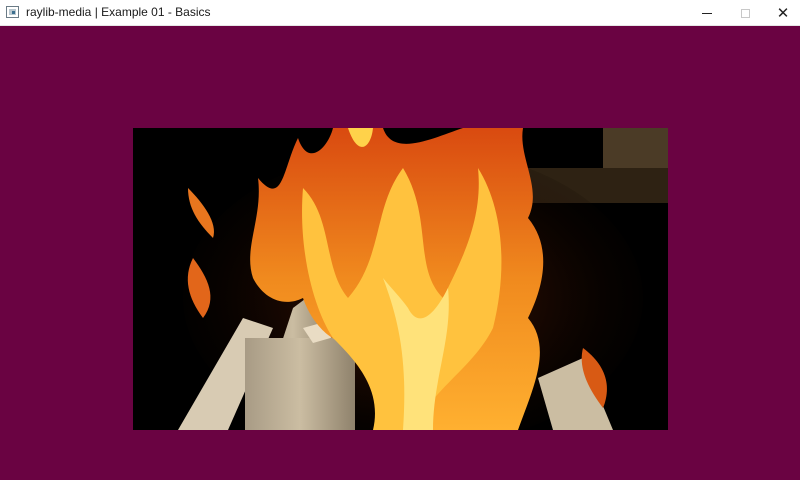 Image resolution: width=800 pixels, height=480 pixels. Describe the element at coordinates (707, 13) in the screenshot. I see `minimize-icon` at that location.